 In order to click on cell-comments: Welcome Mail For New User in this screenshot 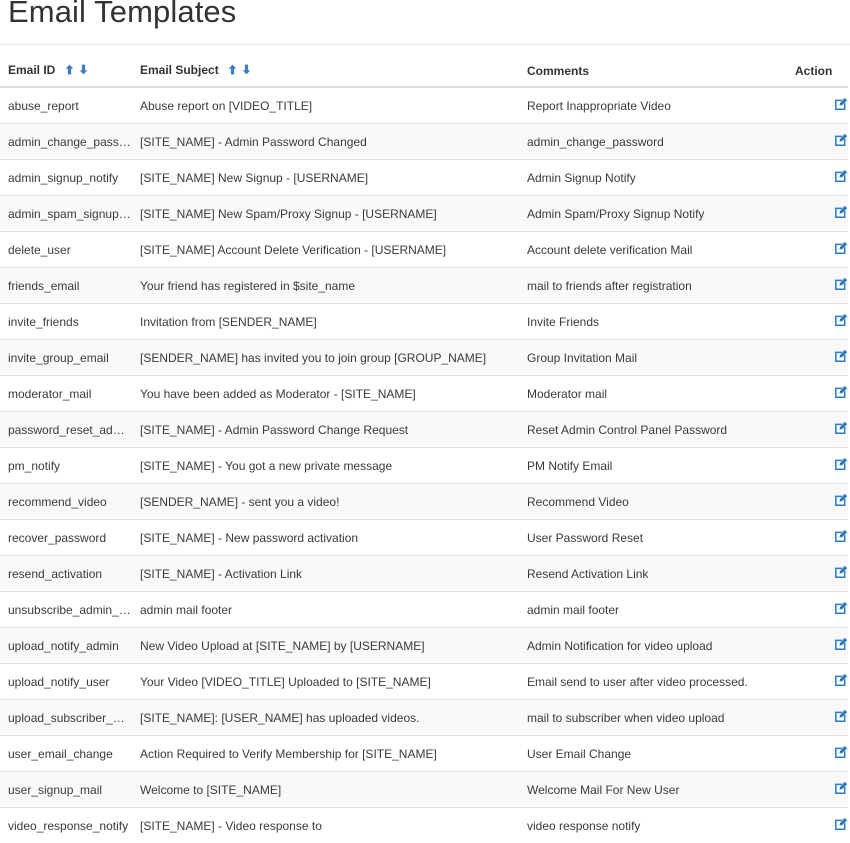, I will do `click(653, 790)`.